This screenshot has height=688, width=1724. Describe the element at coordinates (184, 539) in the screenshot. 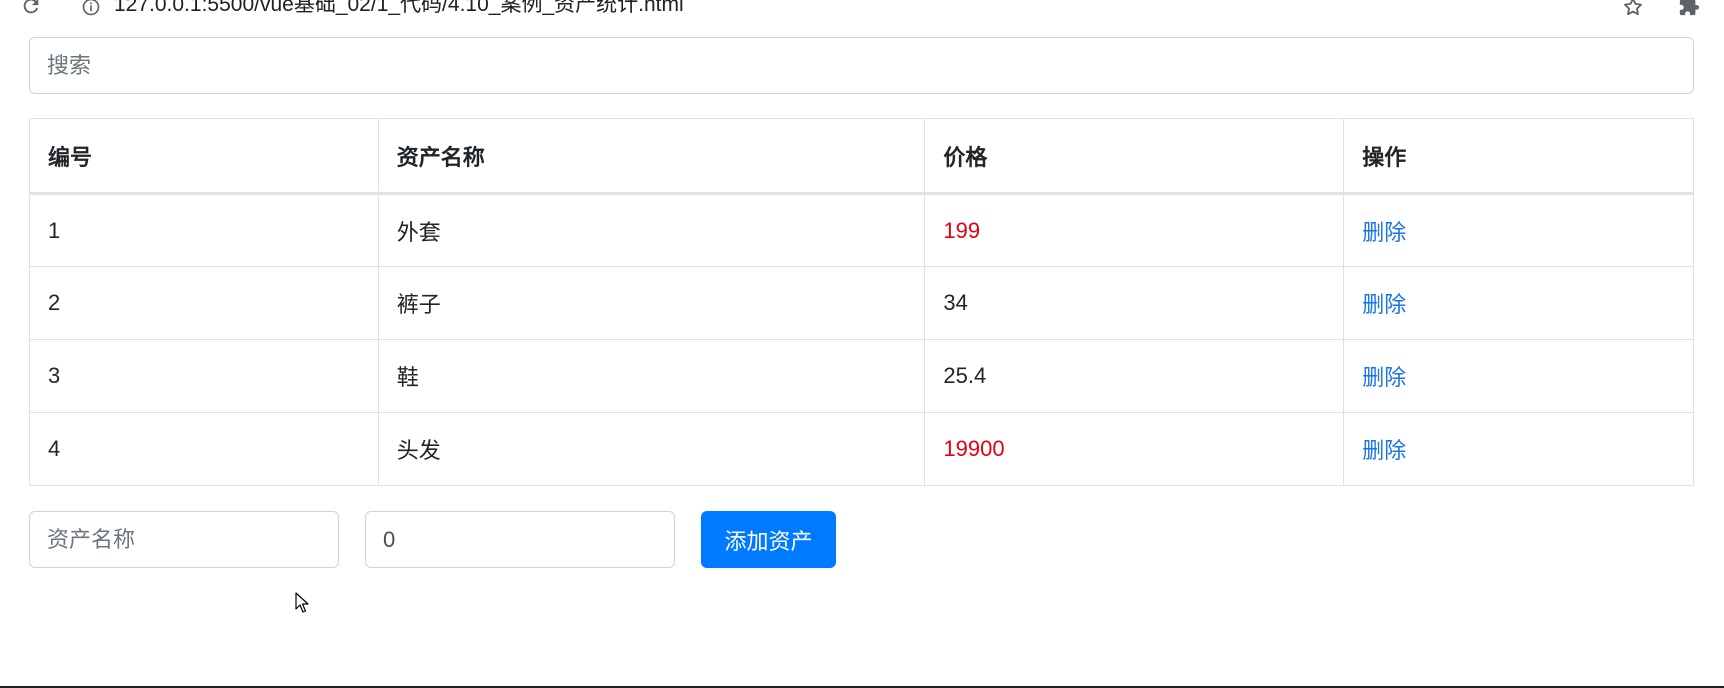

I see `asset-name-input` at that location.